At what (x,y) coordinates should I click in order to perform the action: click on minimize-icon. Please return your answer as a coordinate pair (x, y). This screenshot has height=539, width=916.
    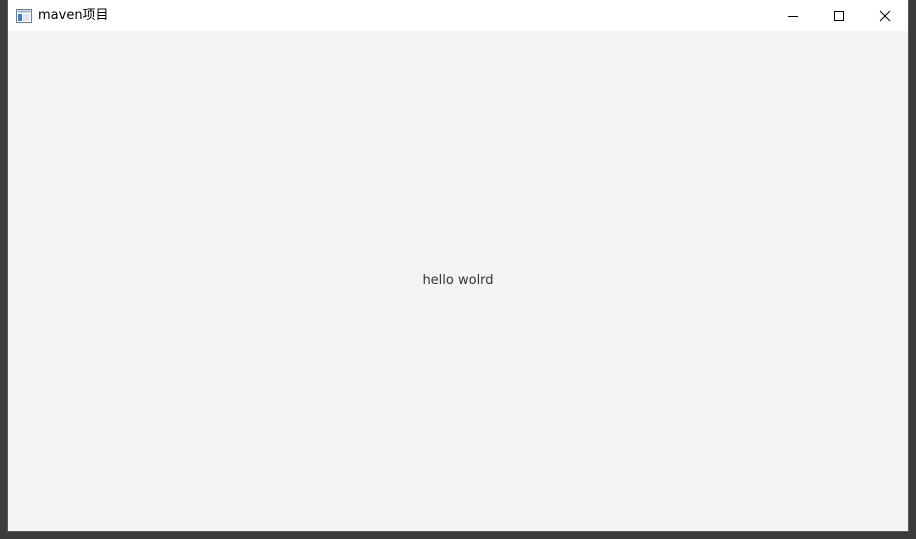
    Looking at the image, I should click on (793, 16).